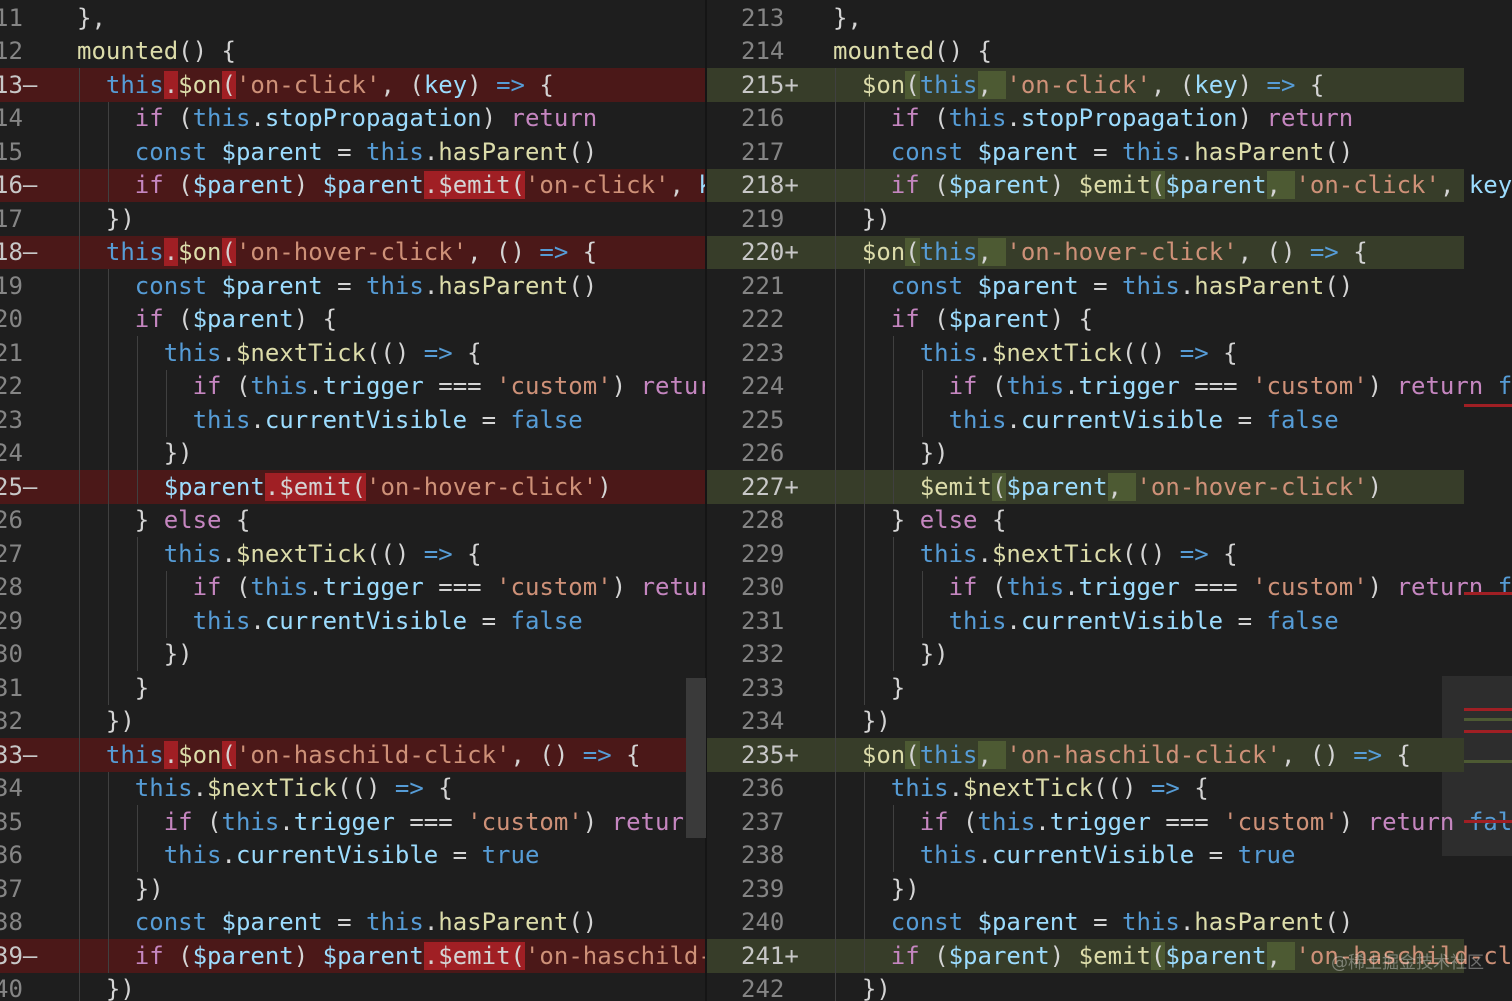 The height and width of the screenshot is (1001, 1512). What do you see at coordinates (934, 118) in the screenshot?
I see `code-token: (` at bounding box center [934, 118].